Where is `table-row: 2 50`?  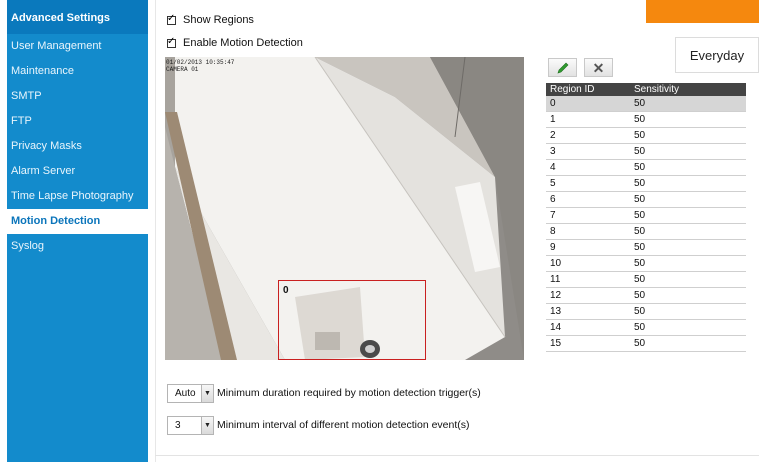 table-row: 2 50 is located at coordinates (646, 135).